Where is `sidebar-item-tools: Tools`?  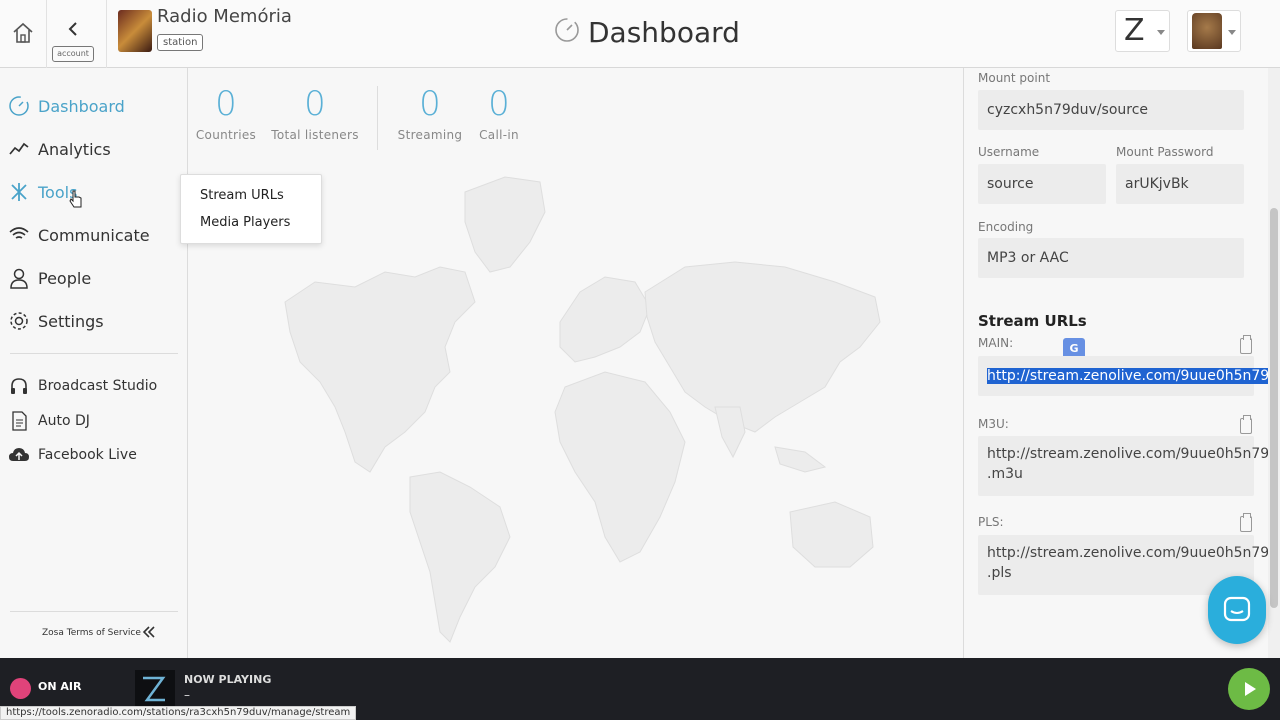 sidebar-item-tools: Tools is located at coordinates (45, 193).